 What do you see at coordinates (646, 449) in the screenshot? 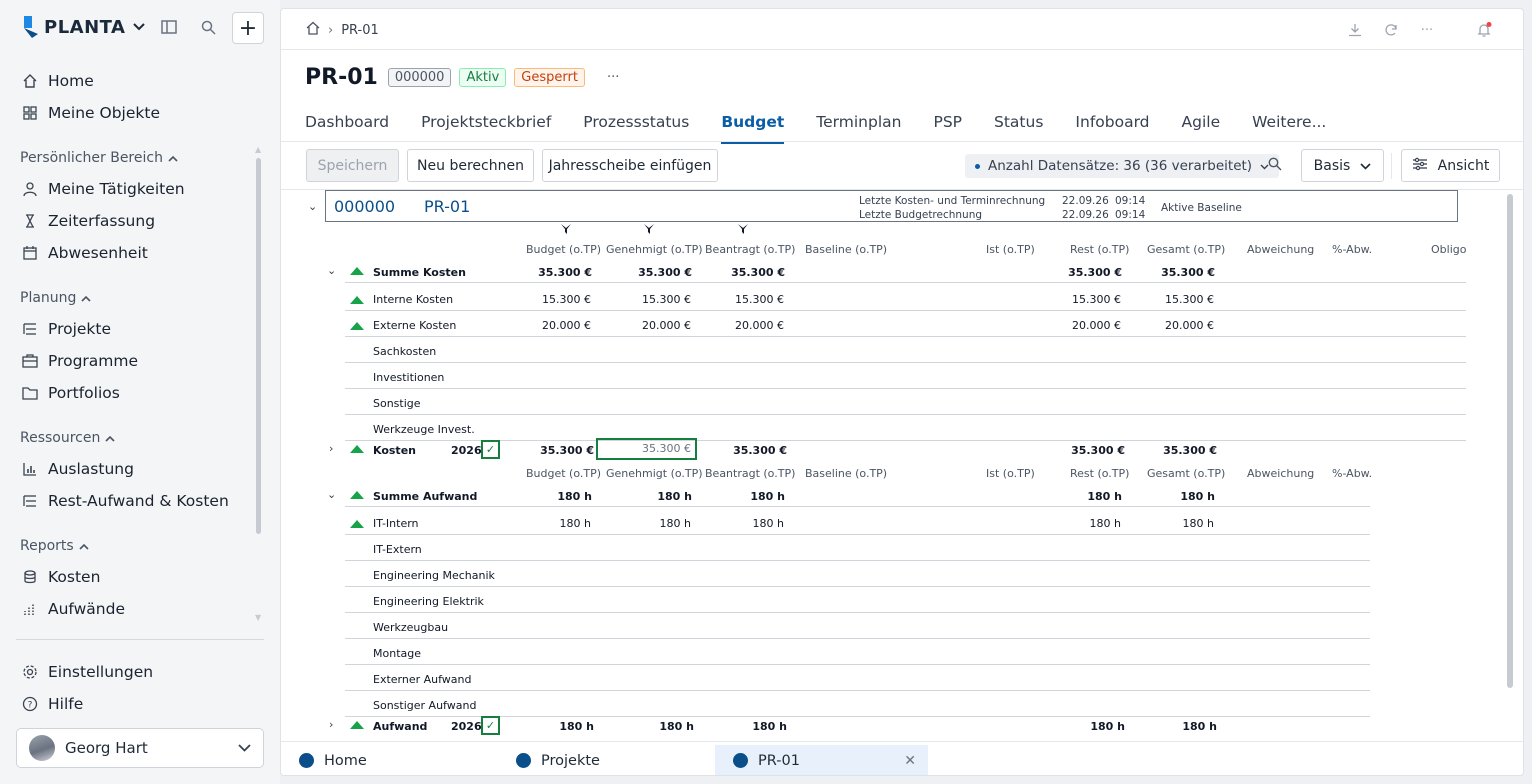
I see `approved-input: 35.300 €` at bounding box center [646, 449].